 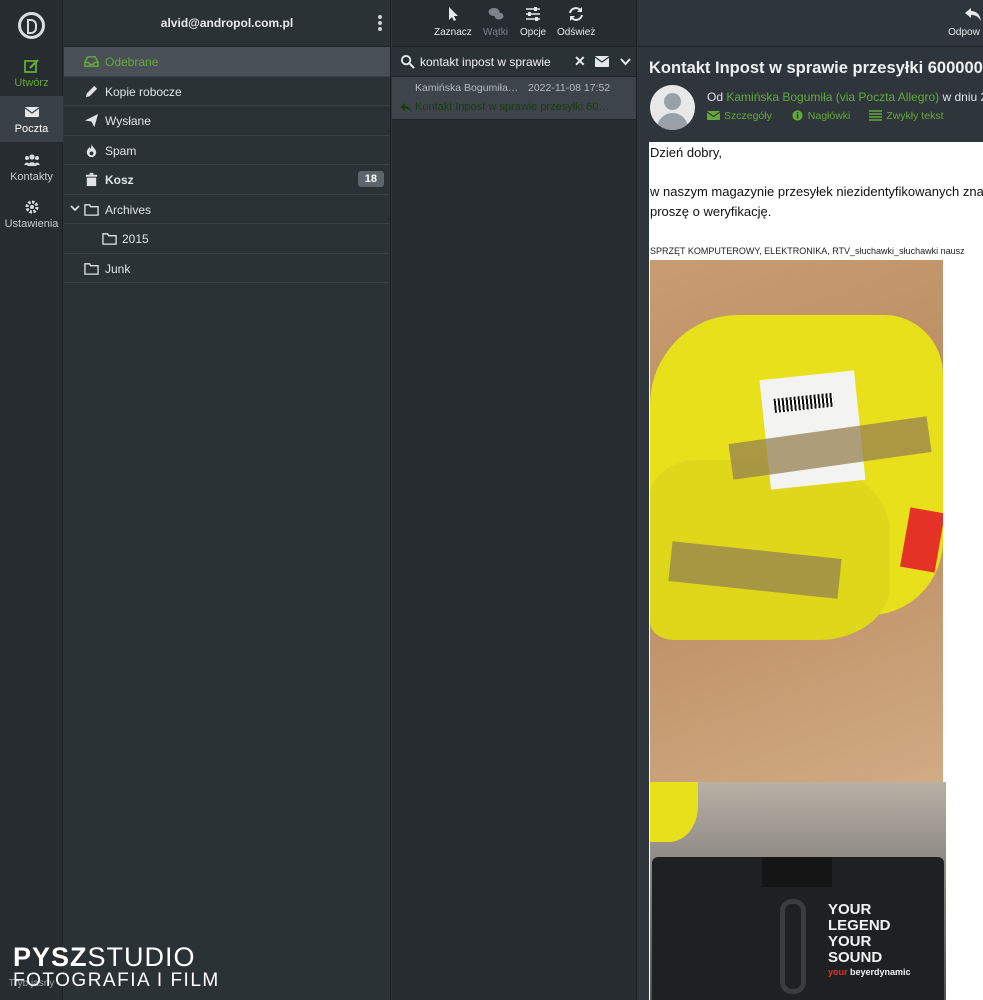 What do you see at coordinates (915, 116) in the screenshot?
I see `plain-text-label: Zwykły tekst` at bounding box center [915, 116].